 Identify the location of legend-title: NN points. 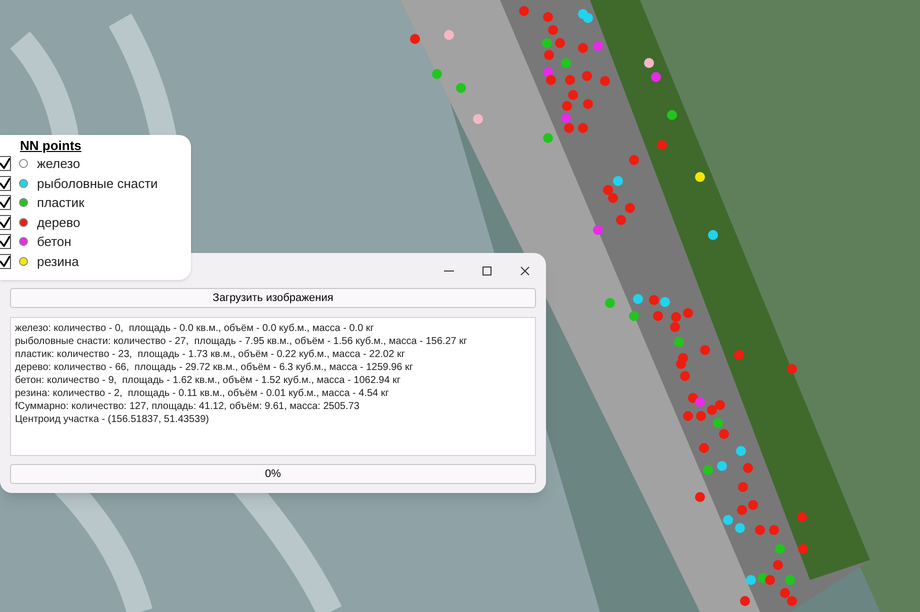
(51, 146).